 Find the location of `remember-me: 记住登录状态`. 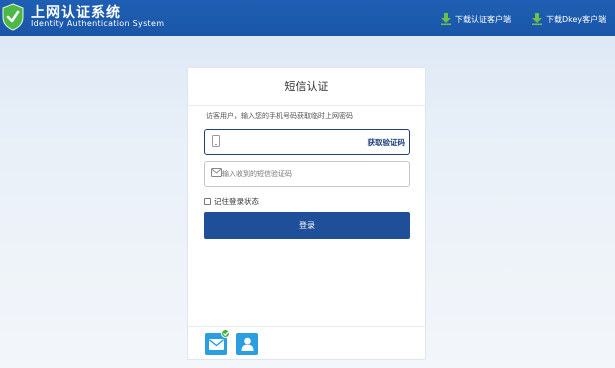

remember-me: 记住登录状态 is located at coordinates (231, 201).